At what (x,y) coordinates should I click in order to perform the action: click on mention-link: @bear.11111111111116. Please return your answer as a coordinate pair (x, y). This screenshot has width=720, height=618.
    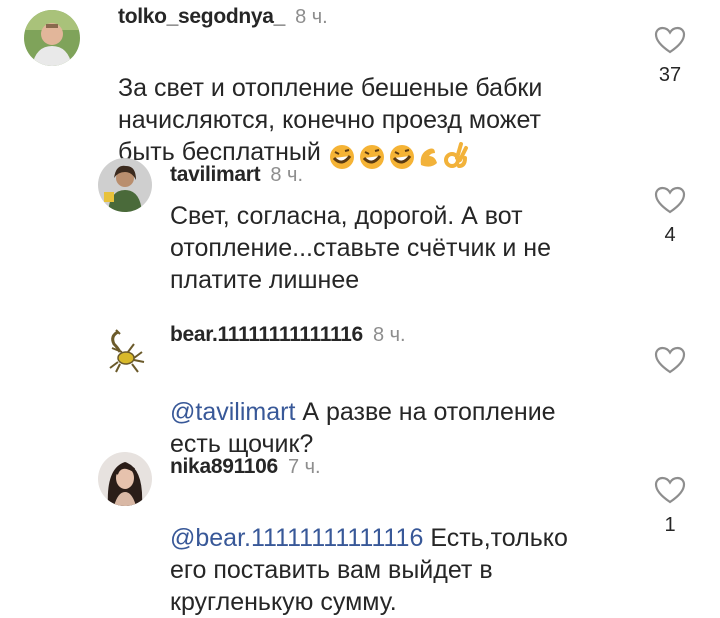
    Looking at the image, I should click on (296, 538).